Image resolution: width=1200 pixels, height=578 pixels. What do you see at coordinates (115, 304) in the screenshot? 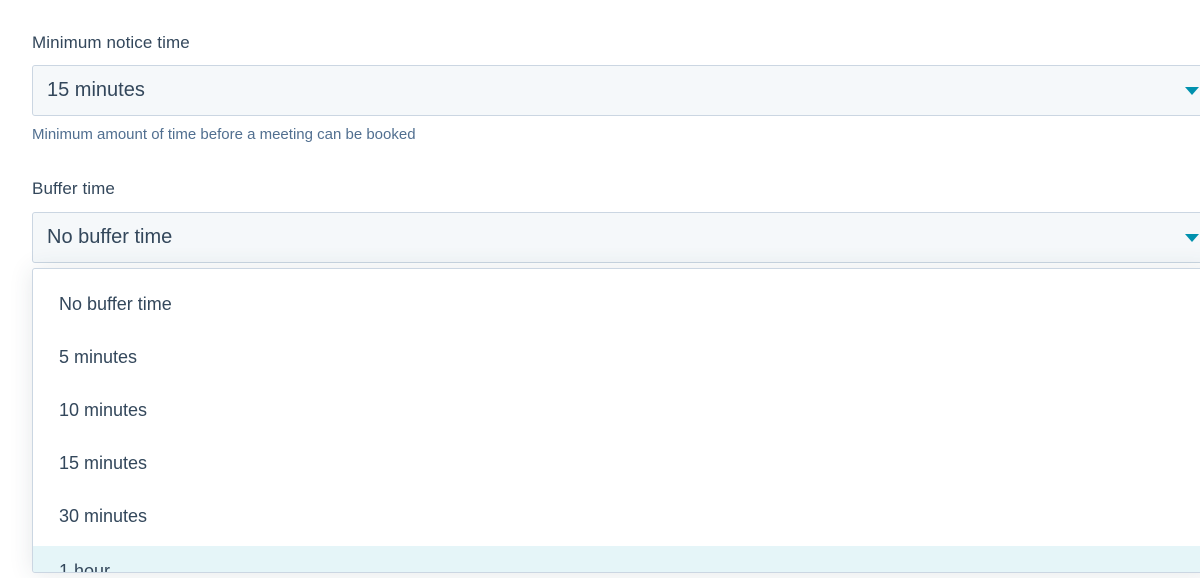
I see `dropdown-option-label: No buffer time` at bounding box center [115, 304].